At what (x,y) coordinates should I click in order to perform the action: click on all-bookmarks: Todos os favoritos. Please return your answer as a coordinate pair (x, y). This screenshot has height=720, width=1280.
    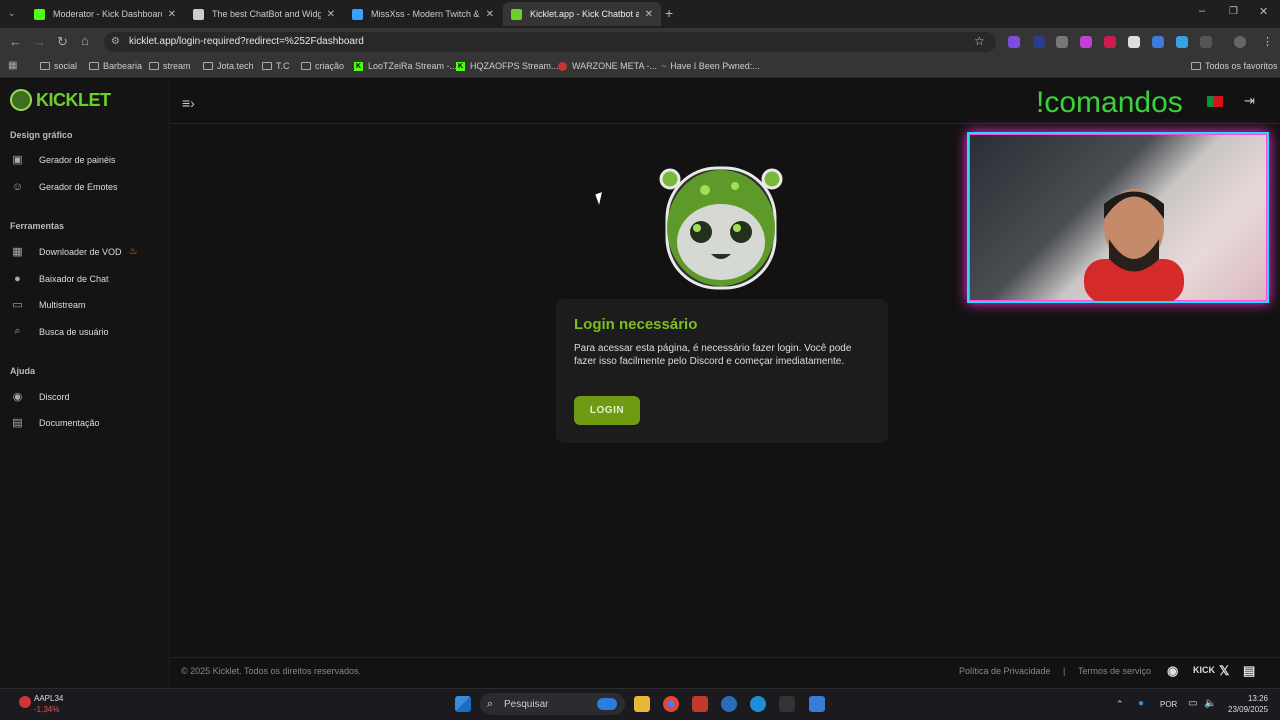
    Looking at the image, I should click on (1234, 66).